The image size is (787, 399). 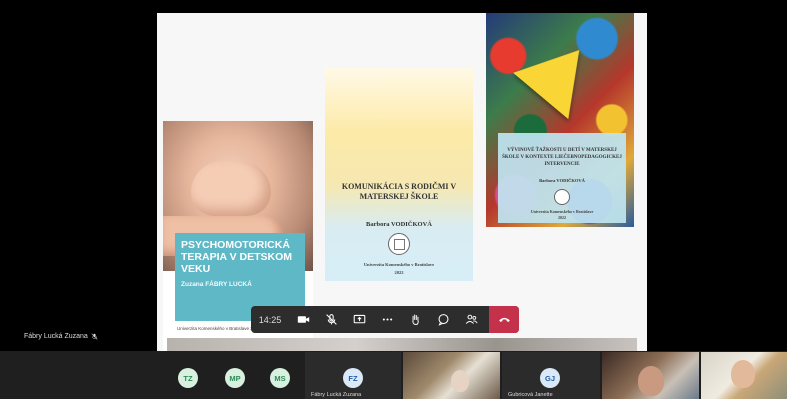 I want to click on participant-tile-fz: FZ Fábry Lucká Zuzana, so click(x=353, y=375).